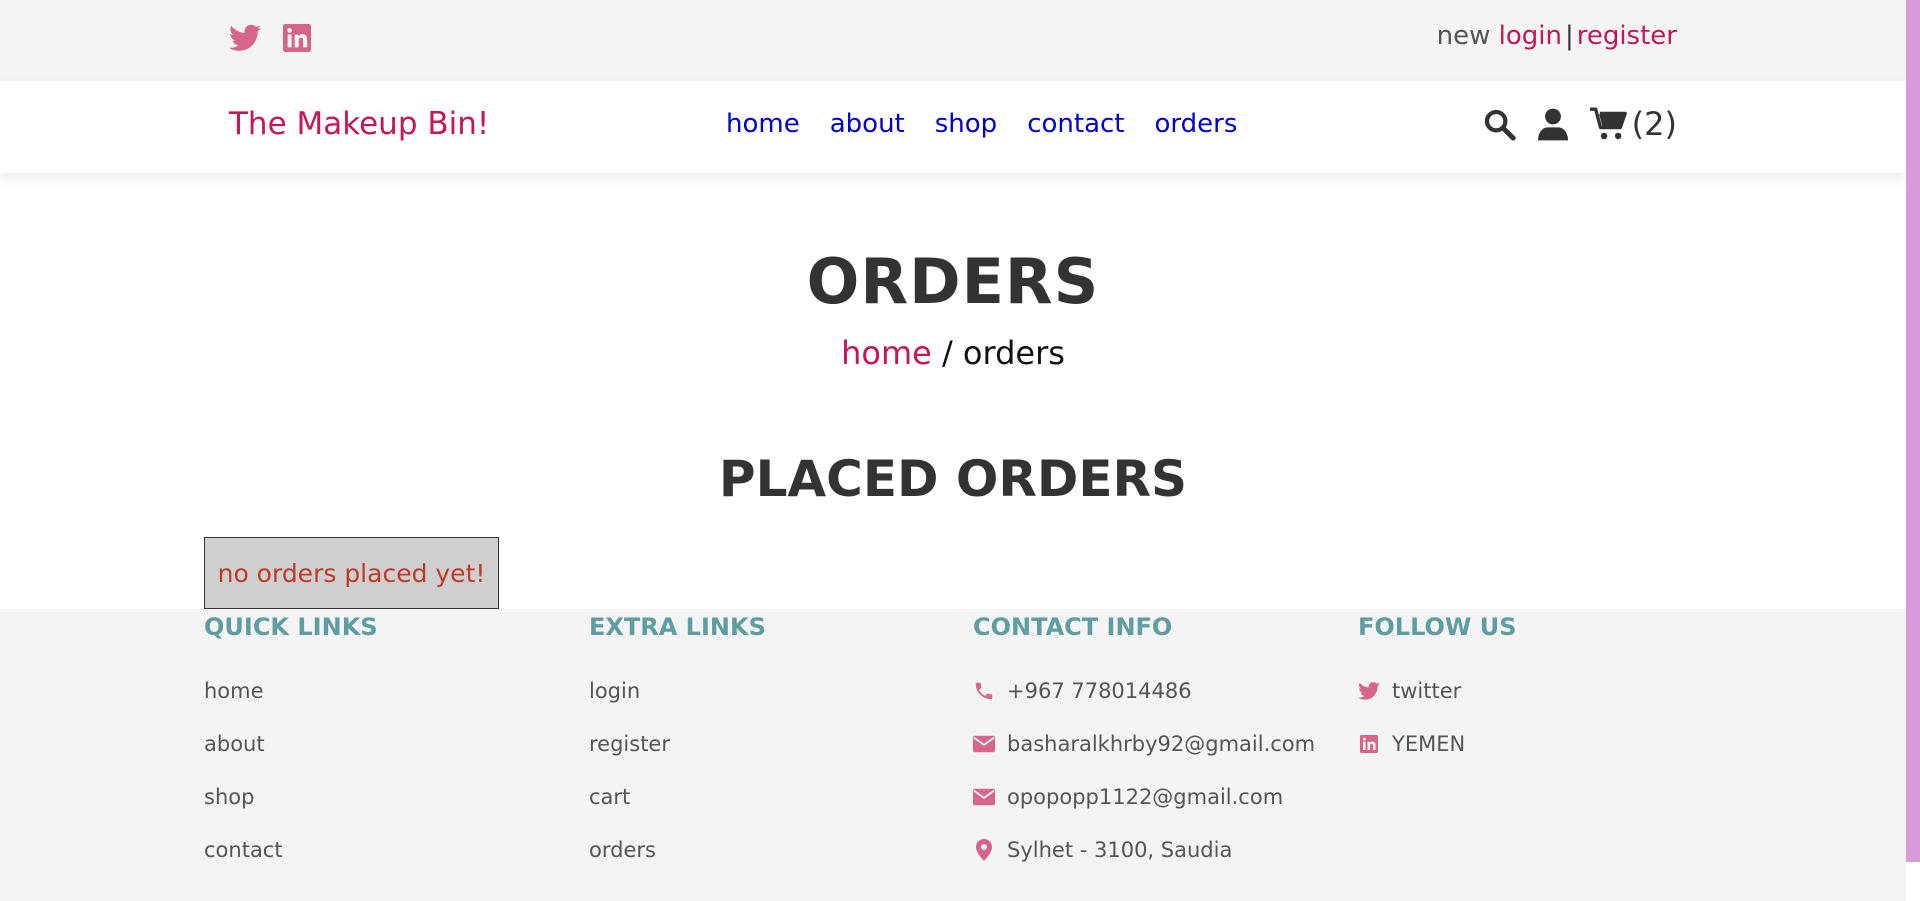 This screenshot has height=901, width=1920. Describe the element at coordinates (953, 40) in the screenshot. I see `top-bar: new login | register` at that location.